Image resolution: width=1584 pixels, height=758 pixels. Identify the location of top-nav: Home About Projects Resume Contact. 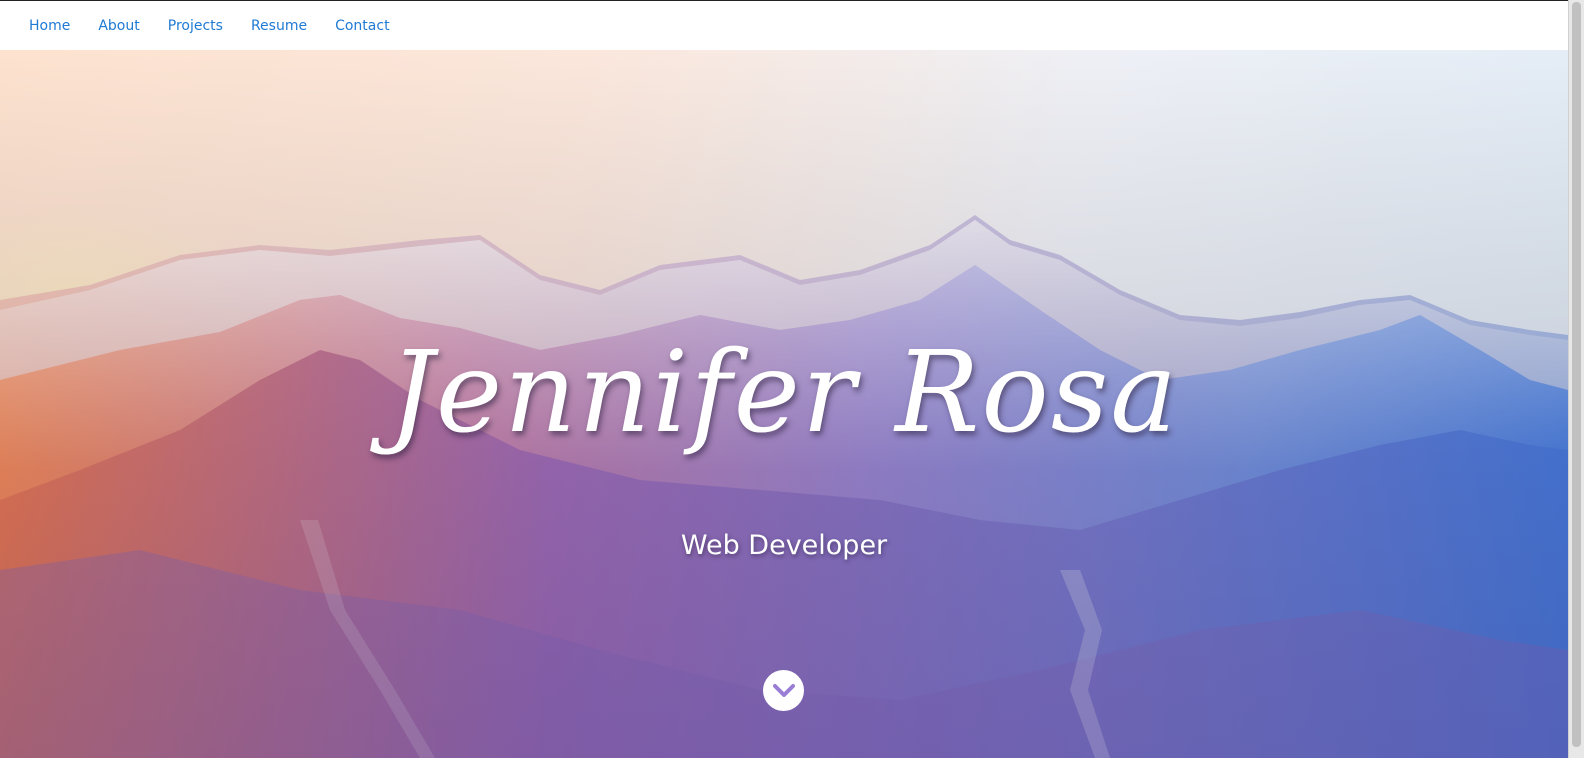
(784, 25).